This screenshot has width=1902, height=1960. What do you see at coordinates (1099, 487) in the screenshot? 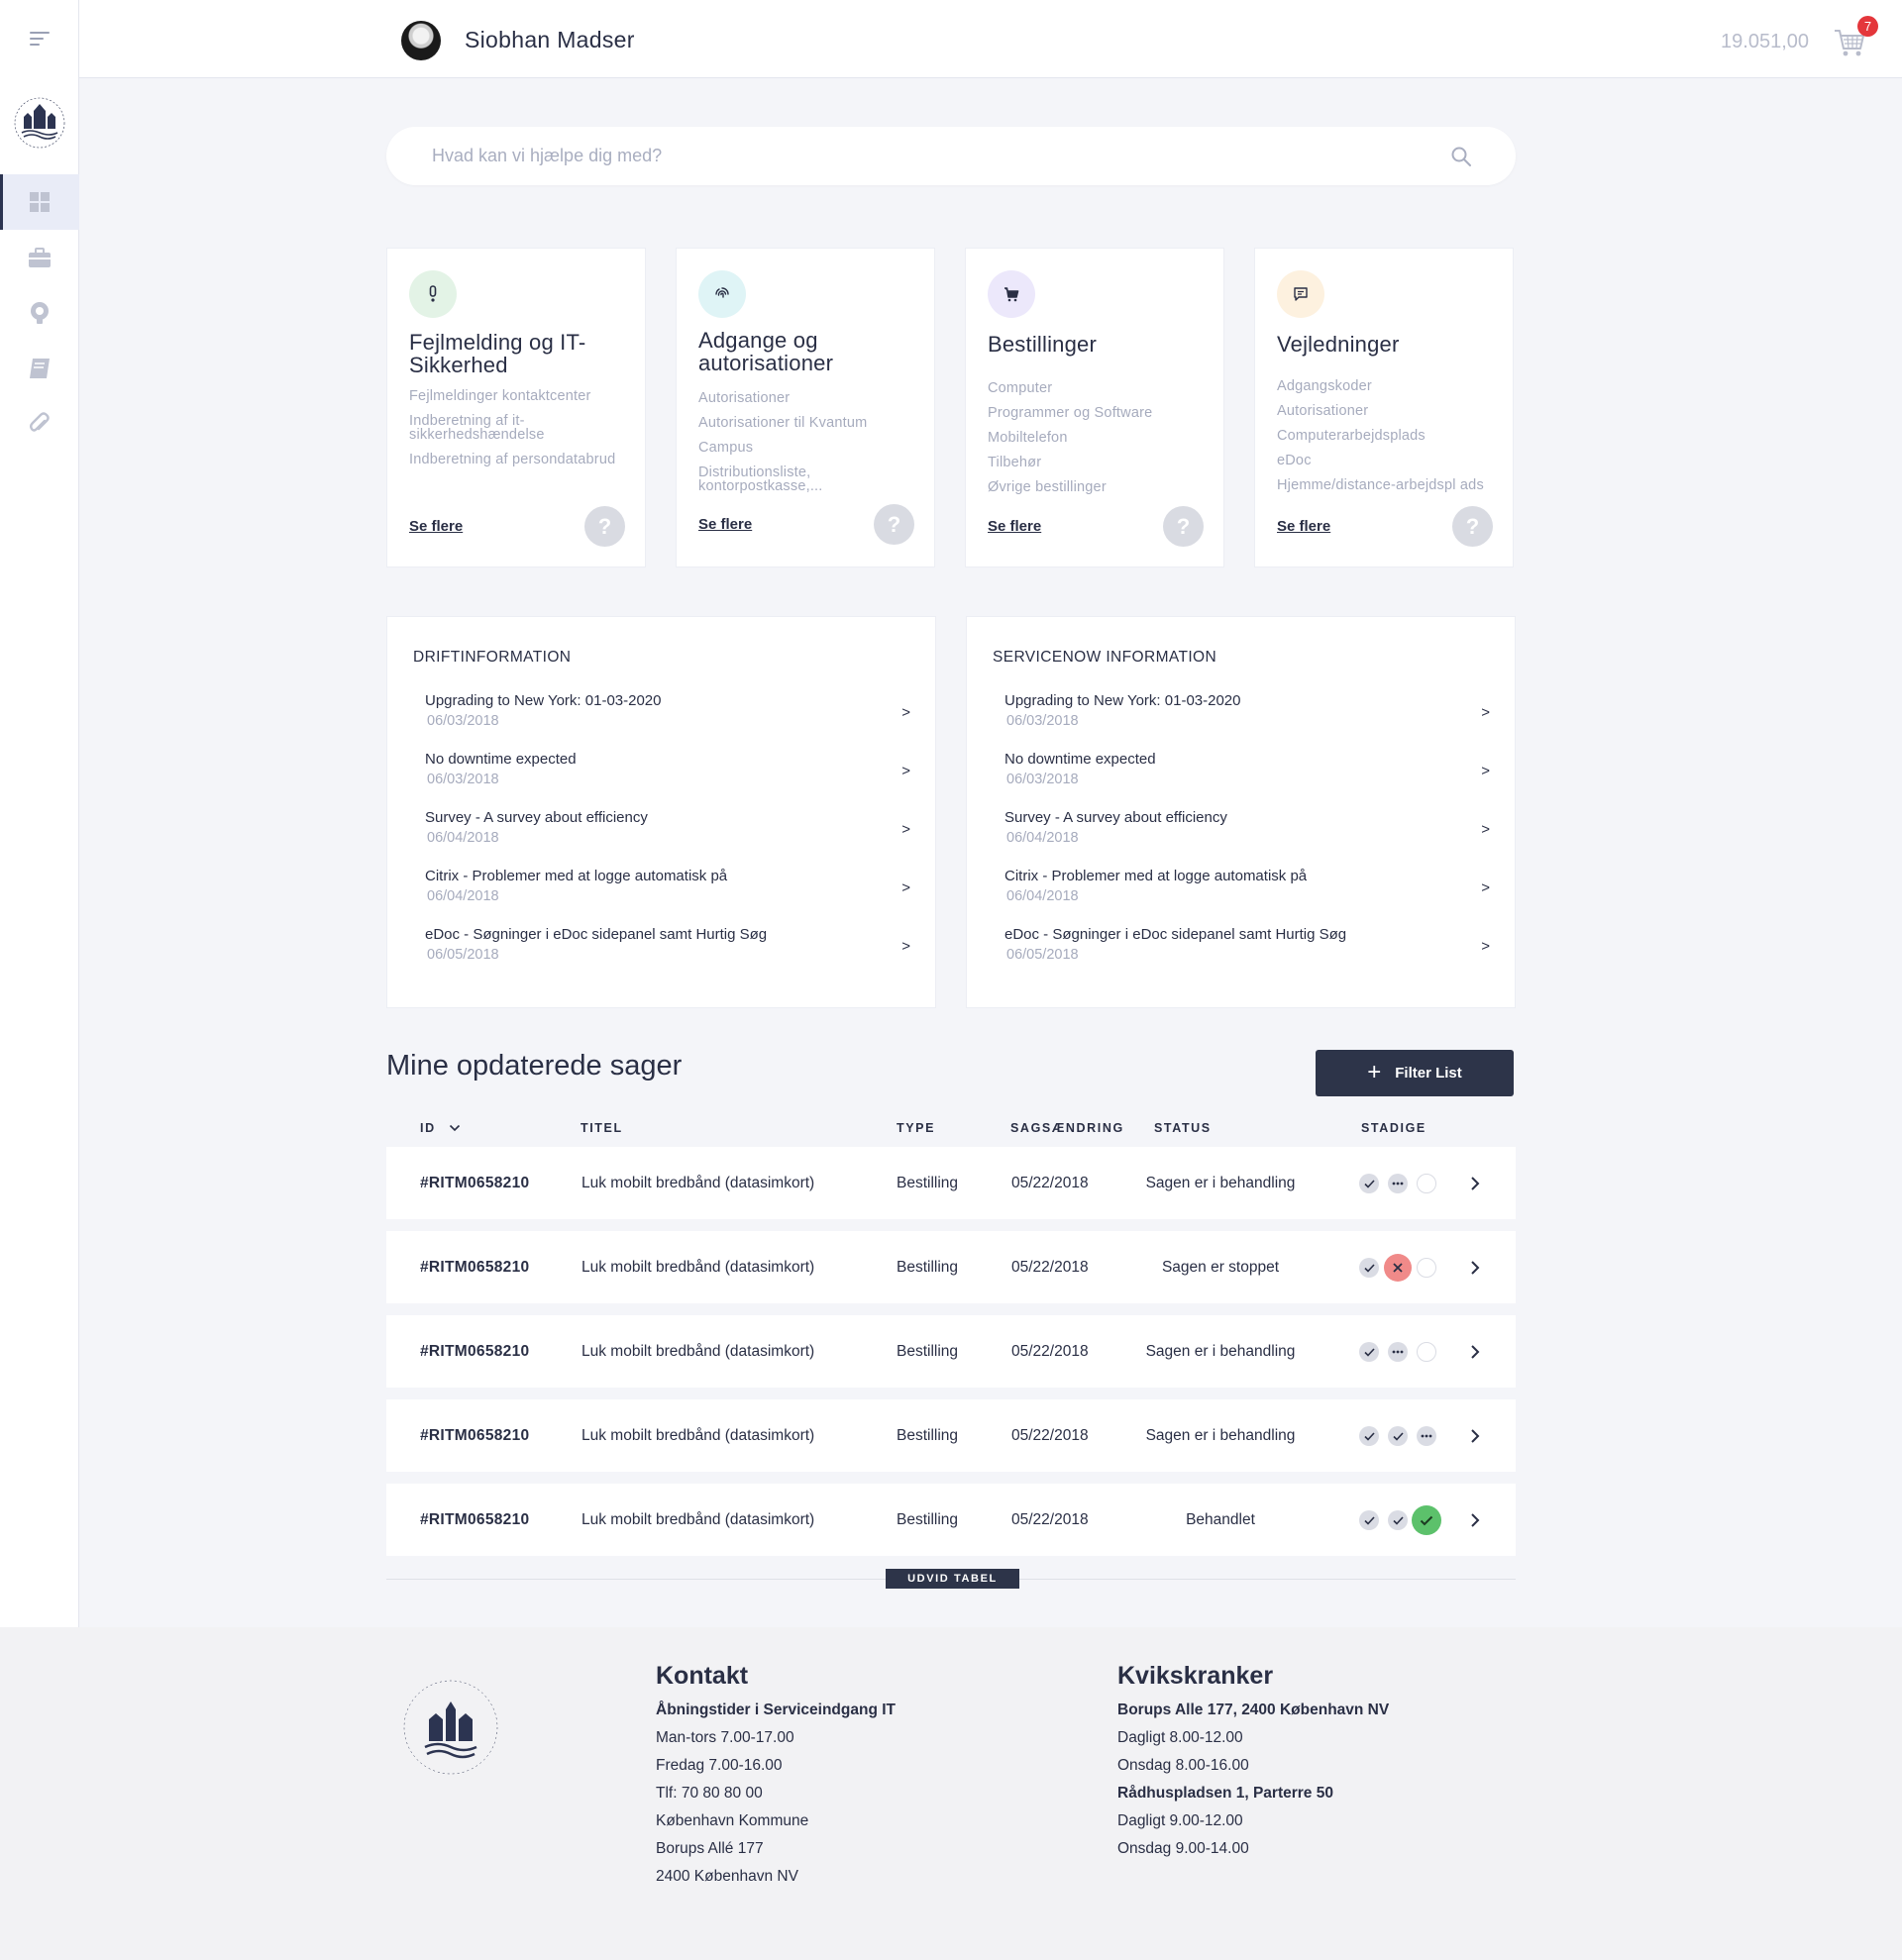
I see `card-link: Øvrige bestillinger` at bounding box center [1099, 487].